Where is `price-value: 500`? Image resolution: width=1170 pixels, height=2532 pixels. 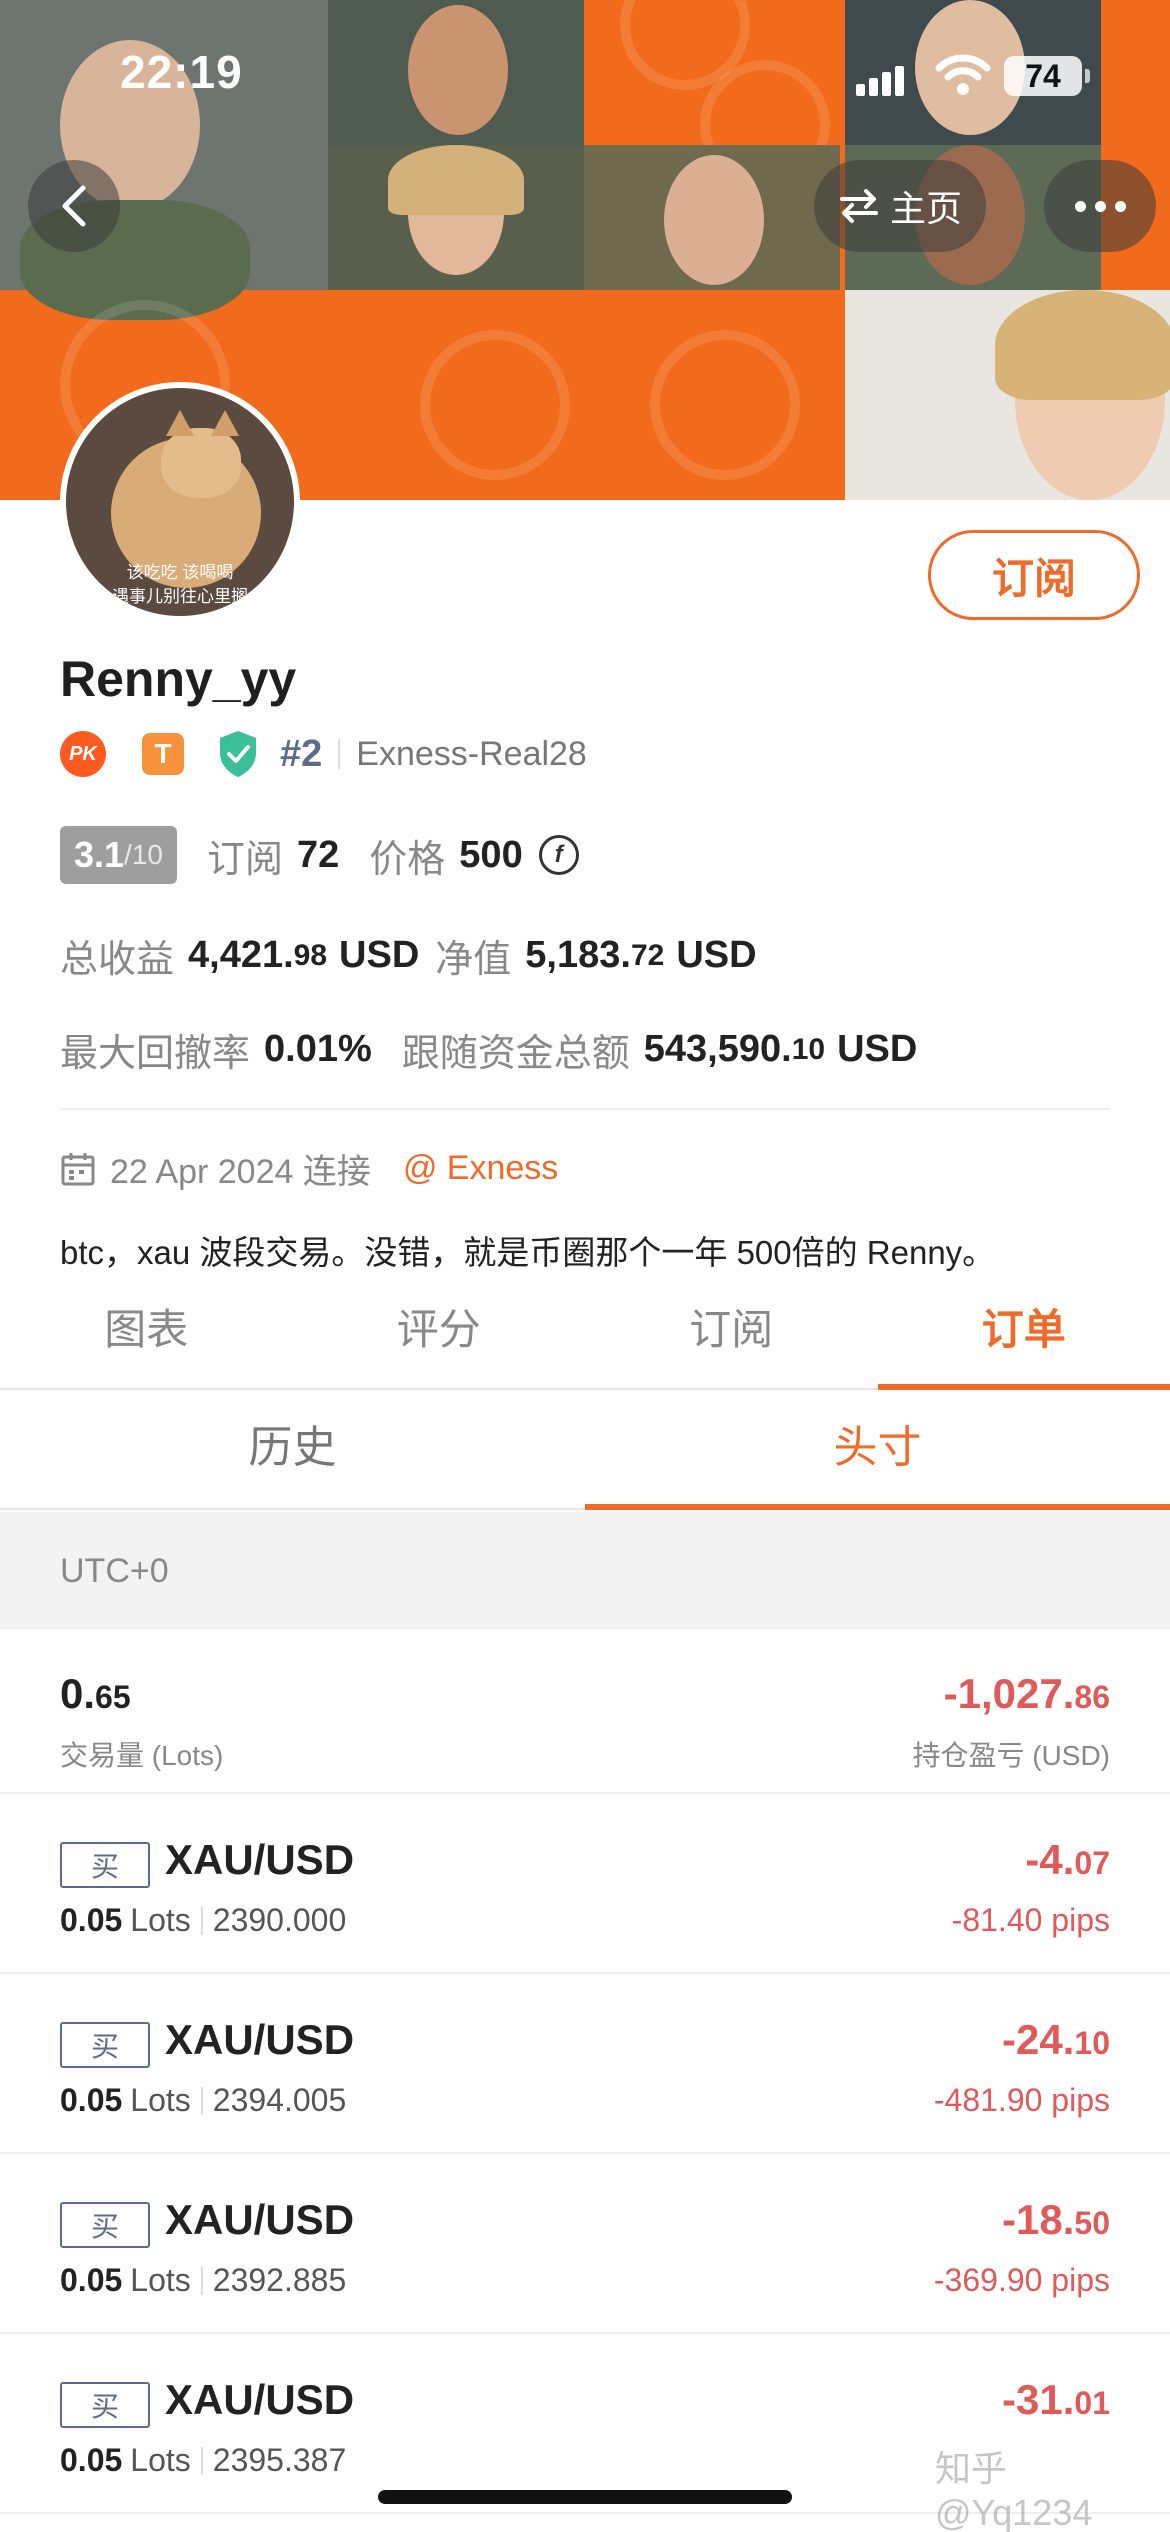
price-value: 500 is located at coordinates (491, 854).